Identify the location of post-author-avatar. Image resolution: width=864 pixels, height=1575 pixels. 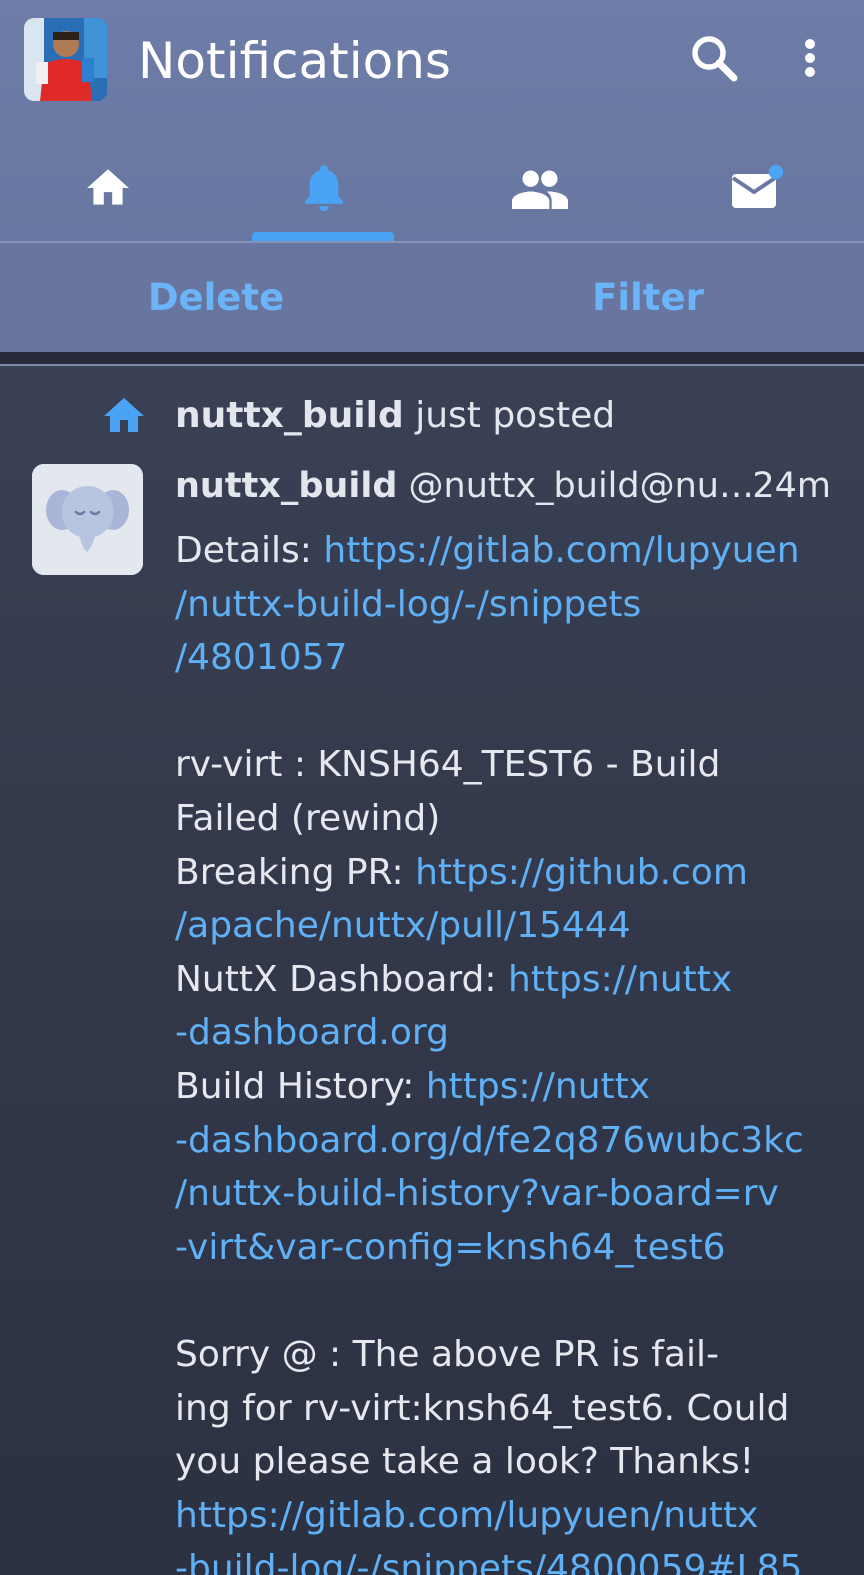
(87, 519).